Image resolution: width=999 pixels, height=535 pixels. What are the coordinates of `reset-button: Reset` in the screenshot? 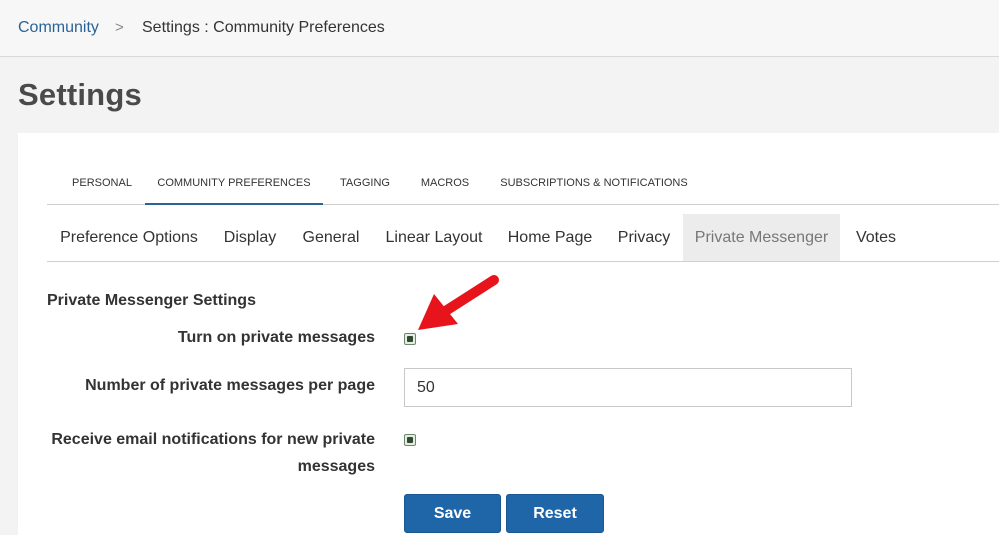 It's located at (555, 513).